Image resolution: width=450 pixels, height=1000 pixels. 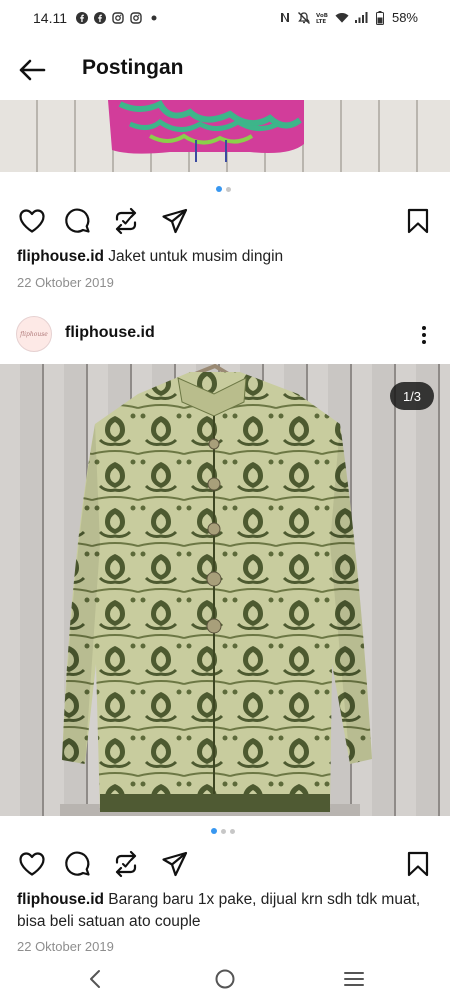 I want to click on system-nav-bar, so click(x=225, y=979).